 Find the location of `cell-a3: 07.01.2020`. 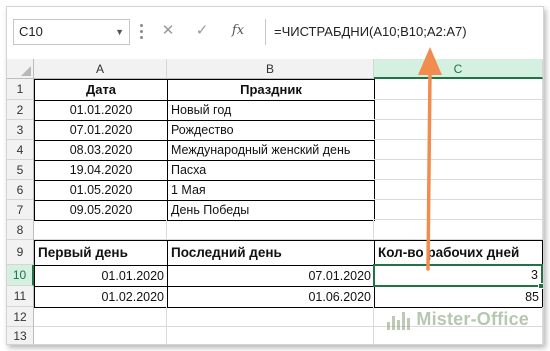

cell-a3: 07.01.2020 is located at coordinates (101, 130).